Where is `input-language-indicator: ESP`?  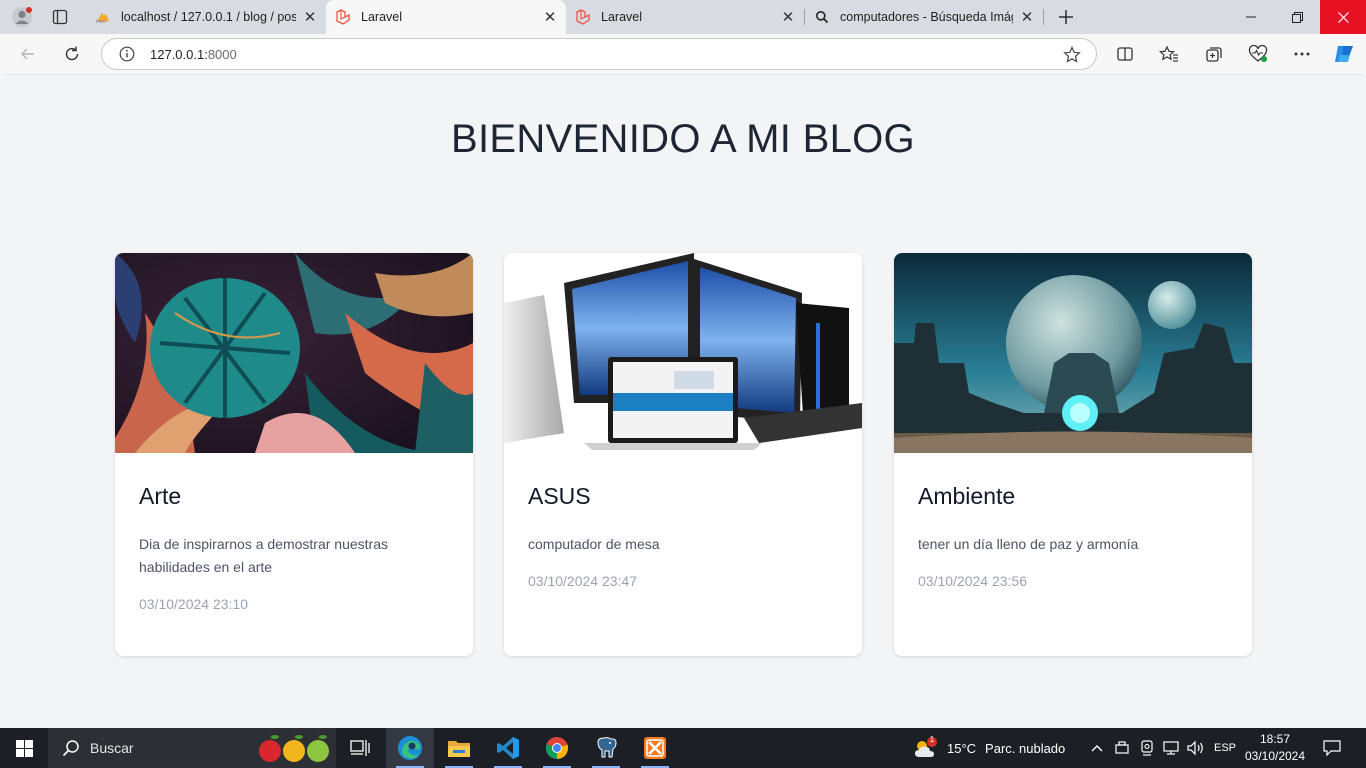
input-language-indicator: ESP is located at coordinates (1225, 748).